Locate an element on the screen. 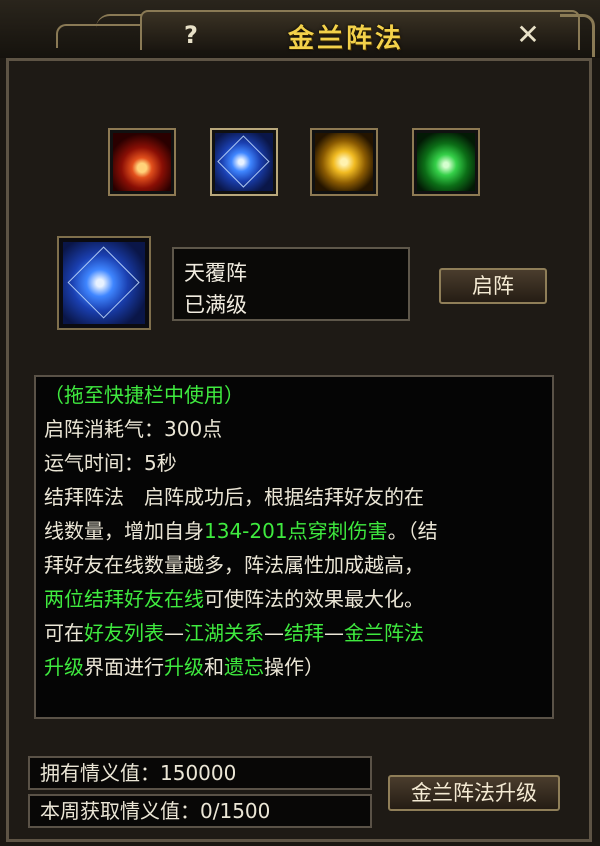 The width and height of the screenshot is (600, 846). close-button: ✕ is located at coordinates (528, 35).